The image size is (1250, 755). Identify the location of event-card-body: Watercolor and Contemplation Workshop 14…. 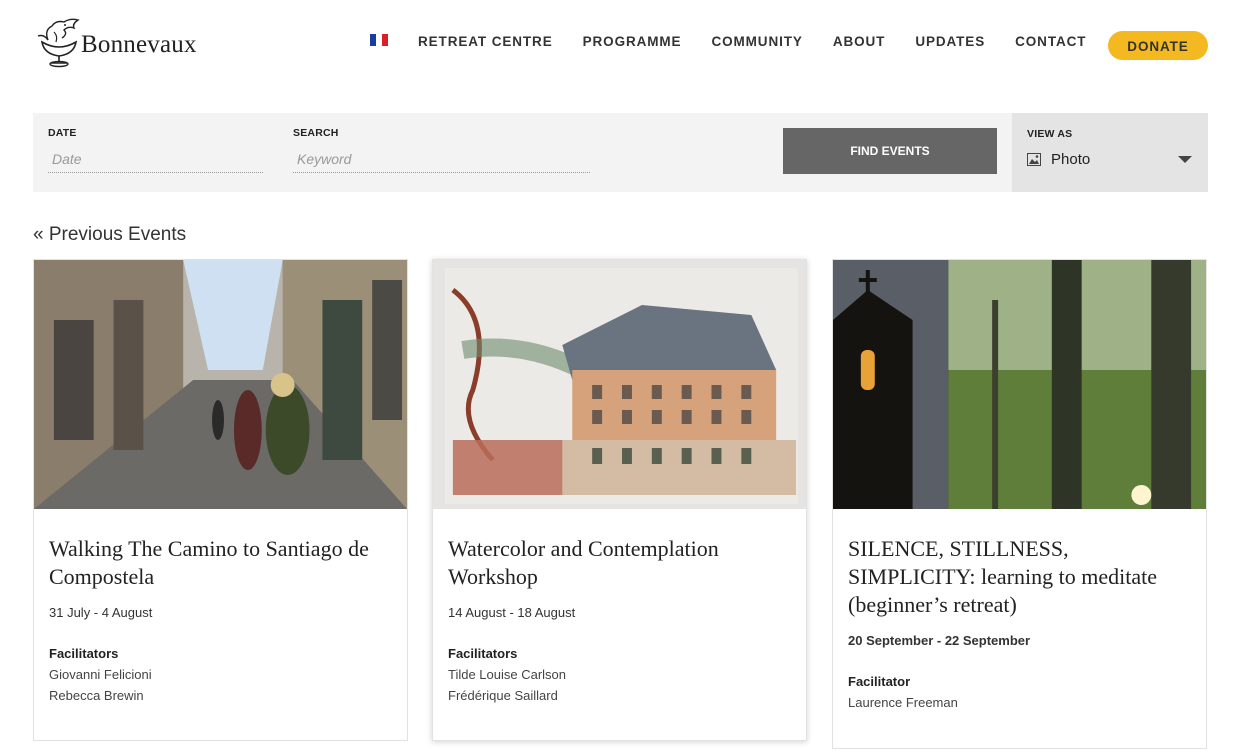
(619, 606).